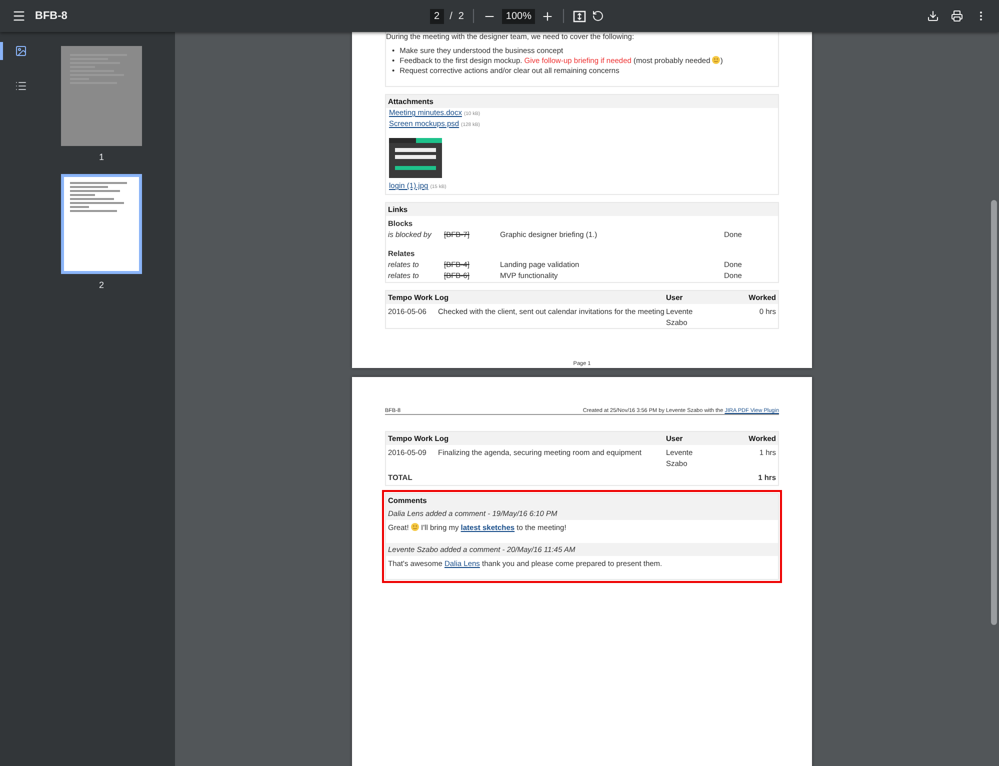 The height and width of the screenshot is (766, 999). I want to click on menu-icon, so click(19, 16).